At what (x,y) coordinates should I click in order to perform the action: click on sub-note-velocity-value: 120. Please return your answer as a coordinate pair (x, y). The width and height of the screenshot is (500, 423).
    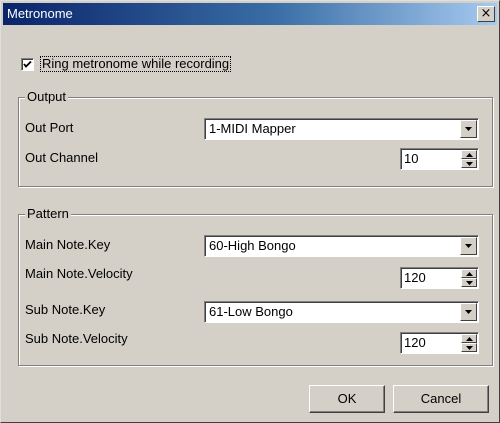
    Looking at the image, I should click on (415, 343).